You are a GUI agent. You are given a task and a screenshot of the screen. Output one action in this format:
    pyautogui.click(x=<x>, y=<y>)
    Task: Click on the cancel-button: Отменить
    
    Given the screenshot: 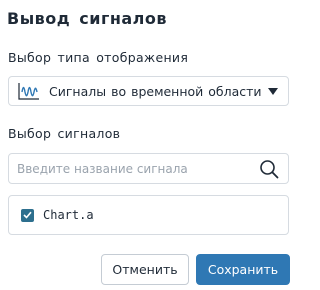 What is the action you would take?
    pyautogui.click(x=145, y=269)
    